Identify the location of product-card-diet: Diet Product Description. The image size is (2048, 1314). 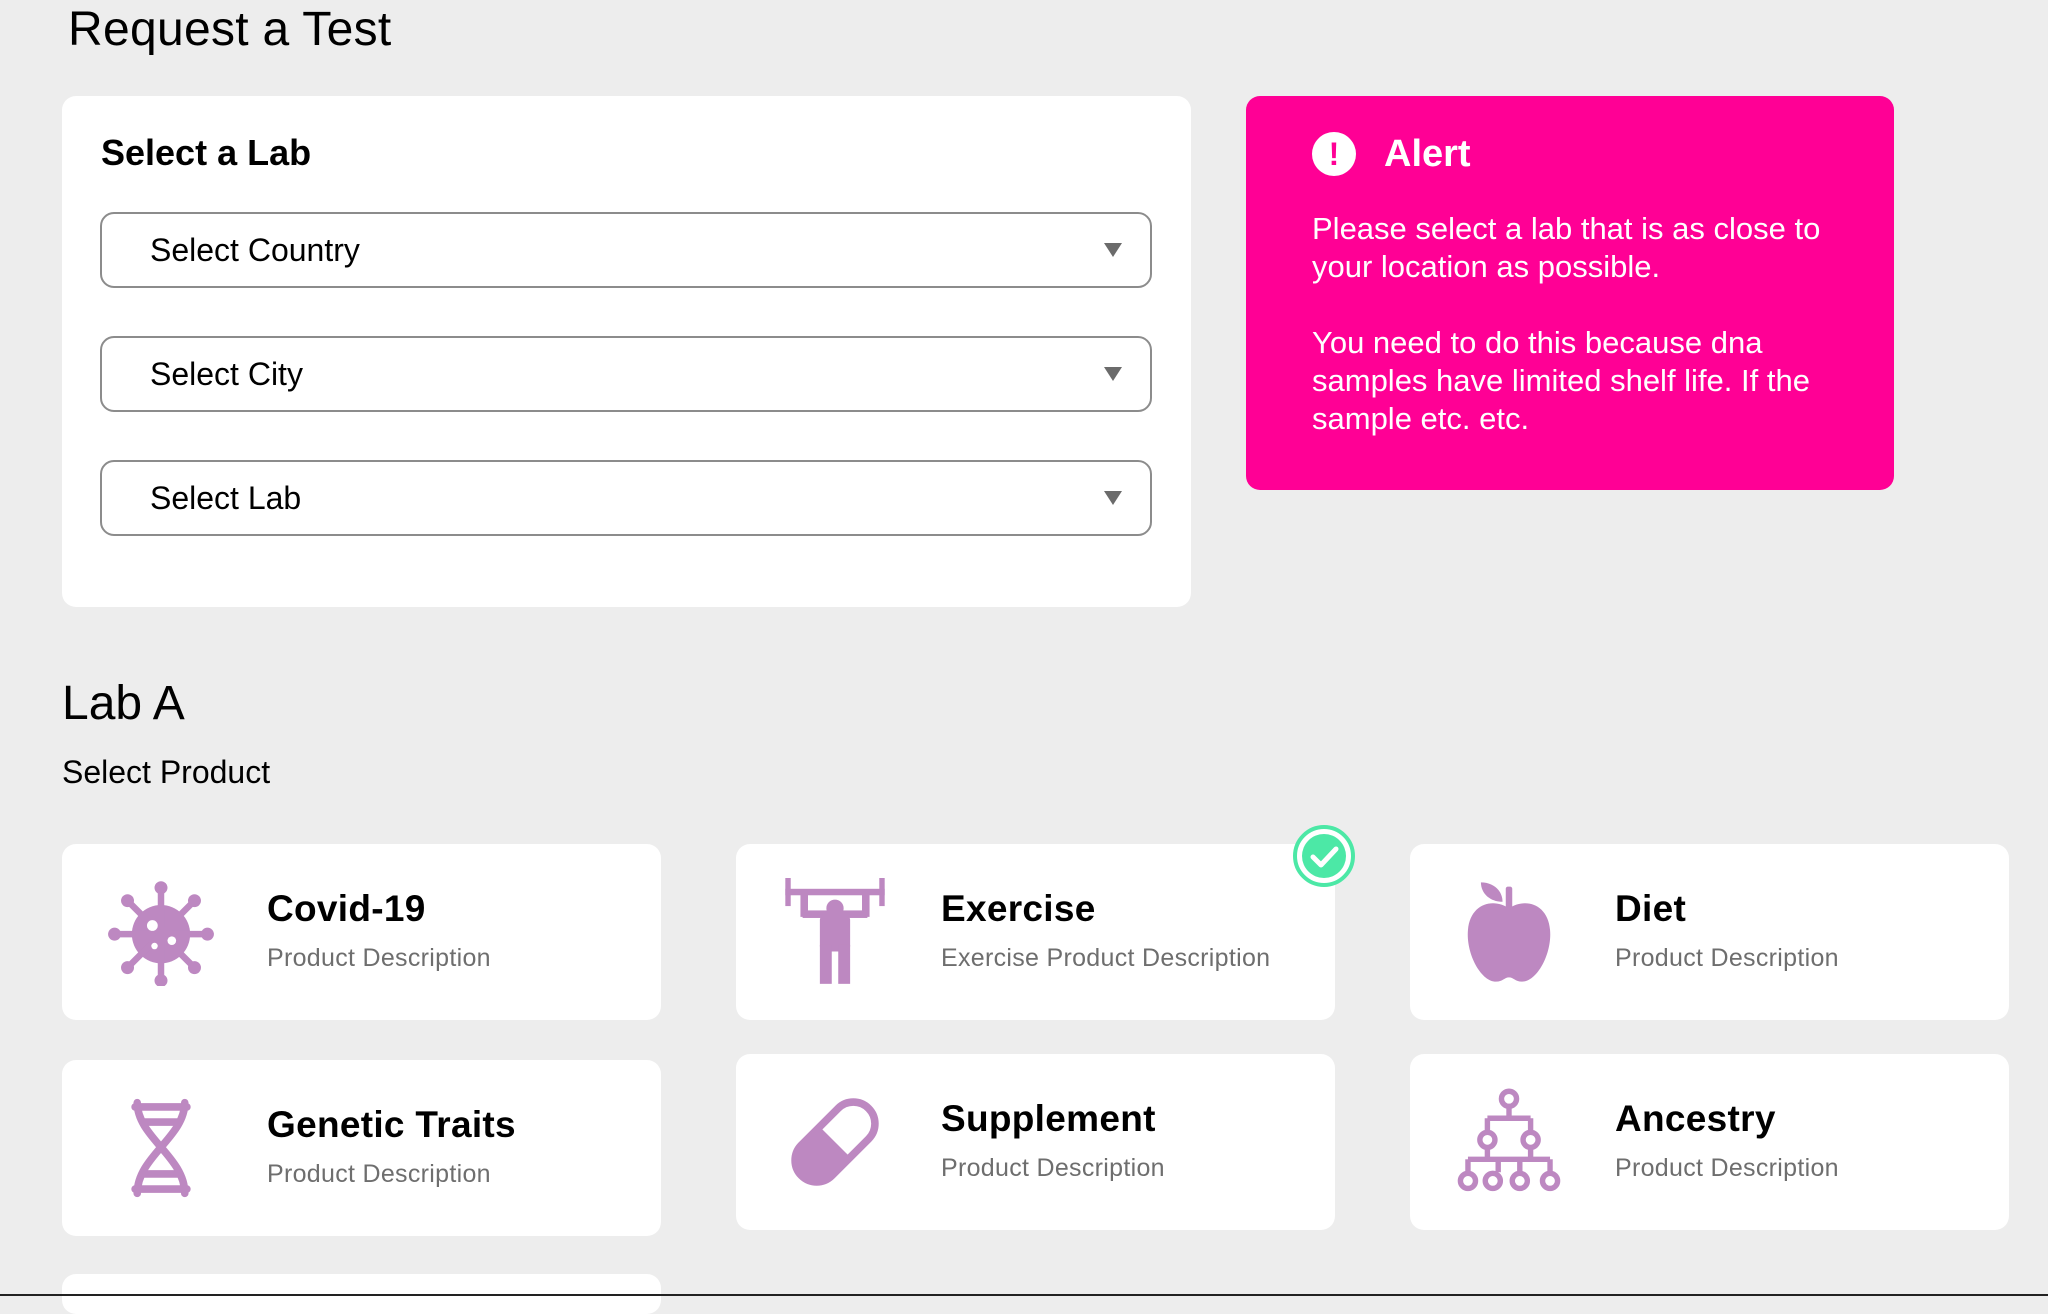
(1709, 932).